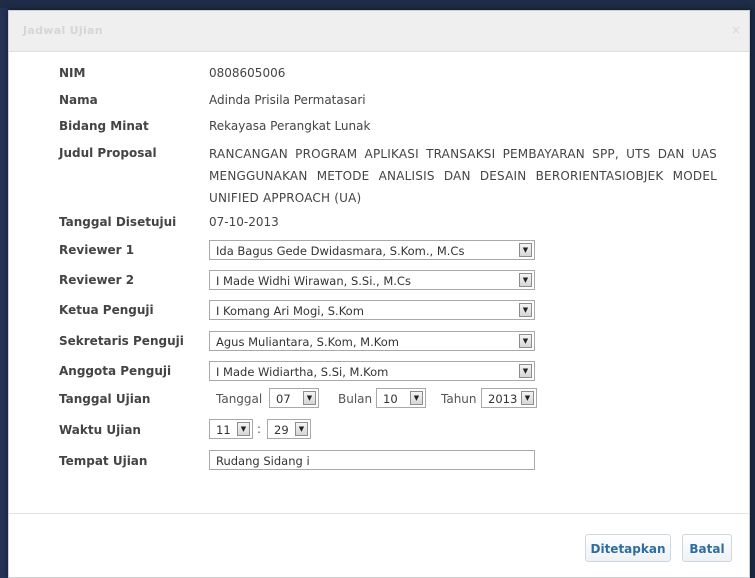 This screenshot has height=578, width=755. I want to click on hour-selected: 11, so click(223, 430).